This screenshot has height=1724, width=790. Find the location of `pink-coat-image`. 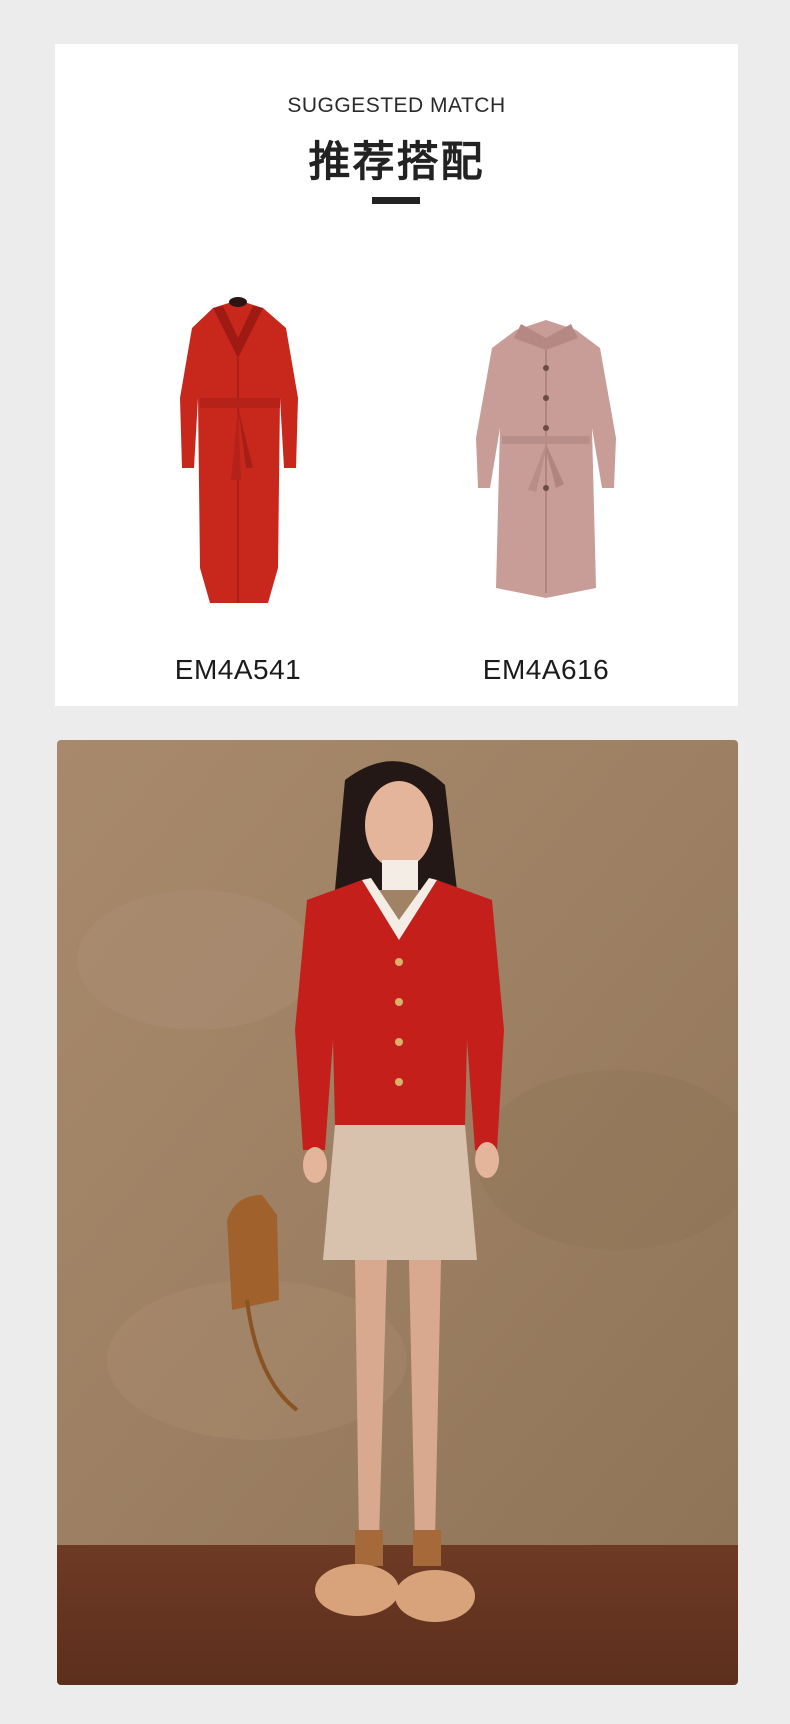

pink-coat-image is located at coordinates (546, 459).